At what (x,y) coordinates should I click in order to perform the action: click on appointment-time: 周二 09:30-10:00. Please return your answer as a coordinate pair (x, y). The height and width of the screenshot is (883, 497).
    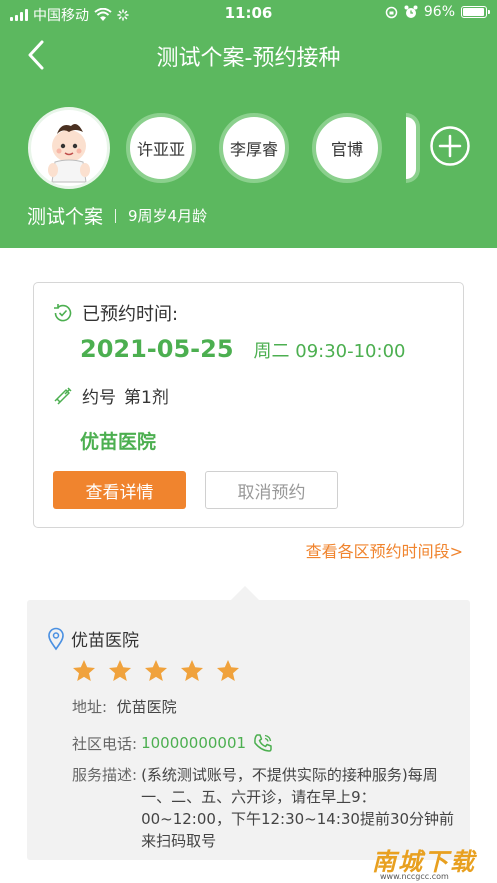
    Looking at the image, I should click on (329, 351).